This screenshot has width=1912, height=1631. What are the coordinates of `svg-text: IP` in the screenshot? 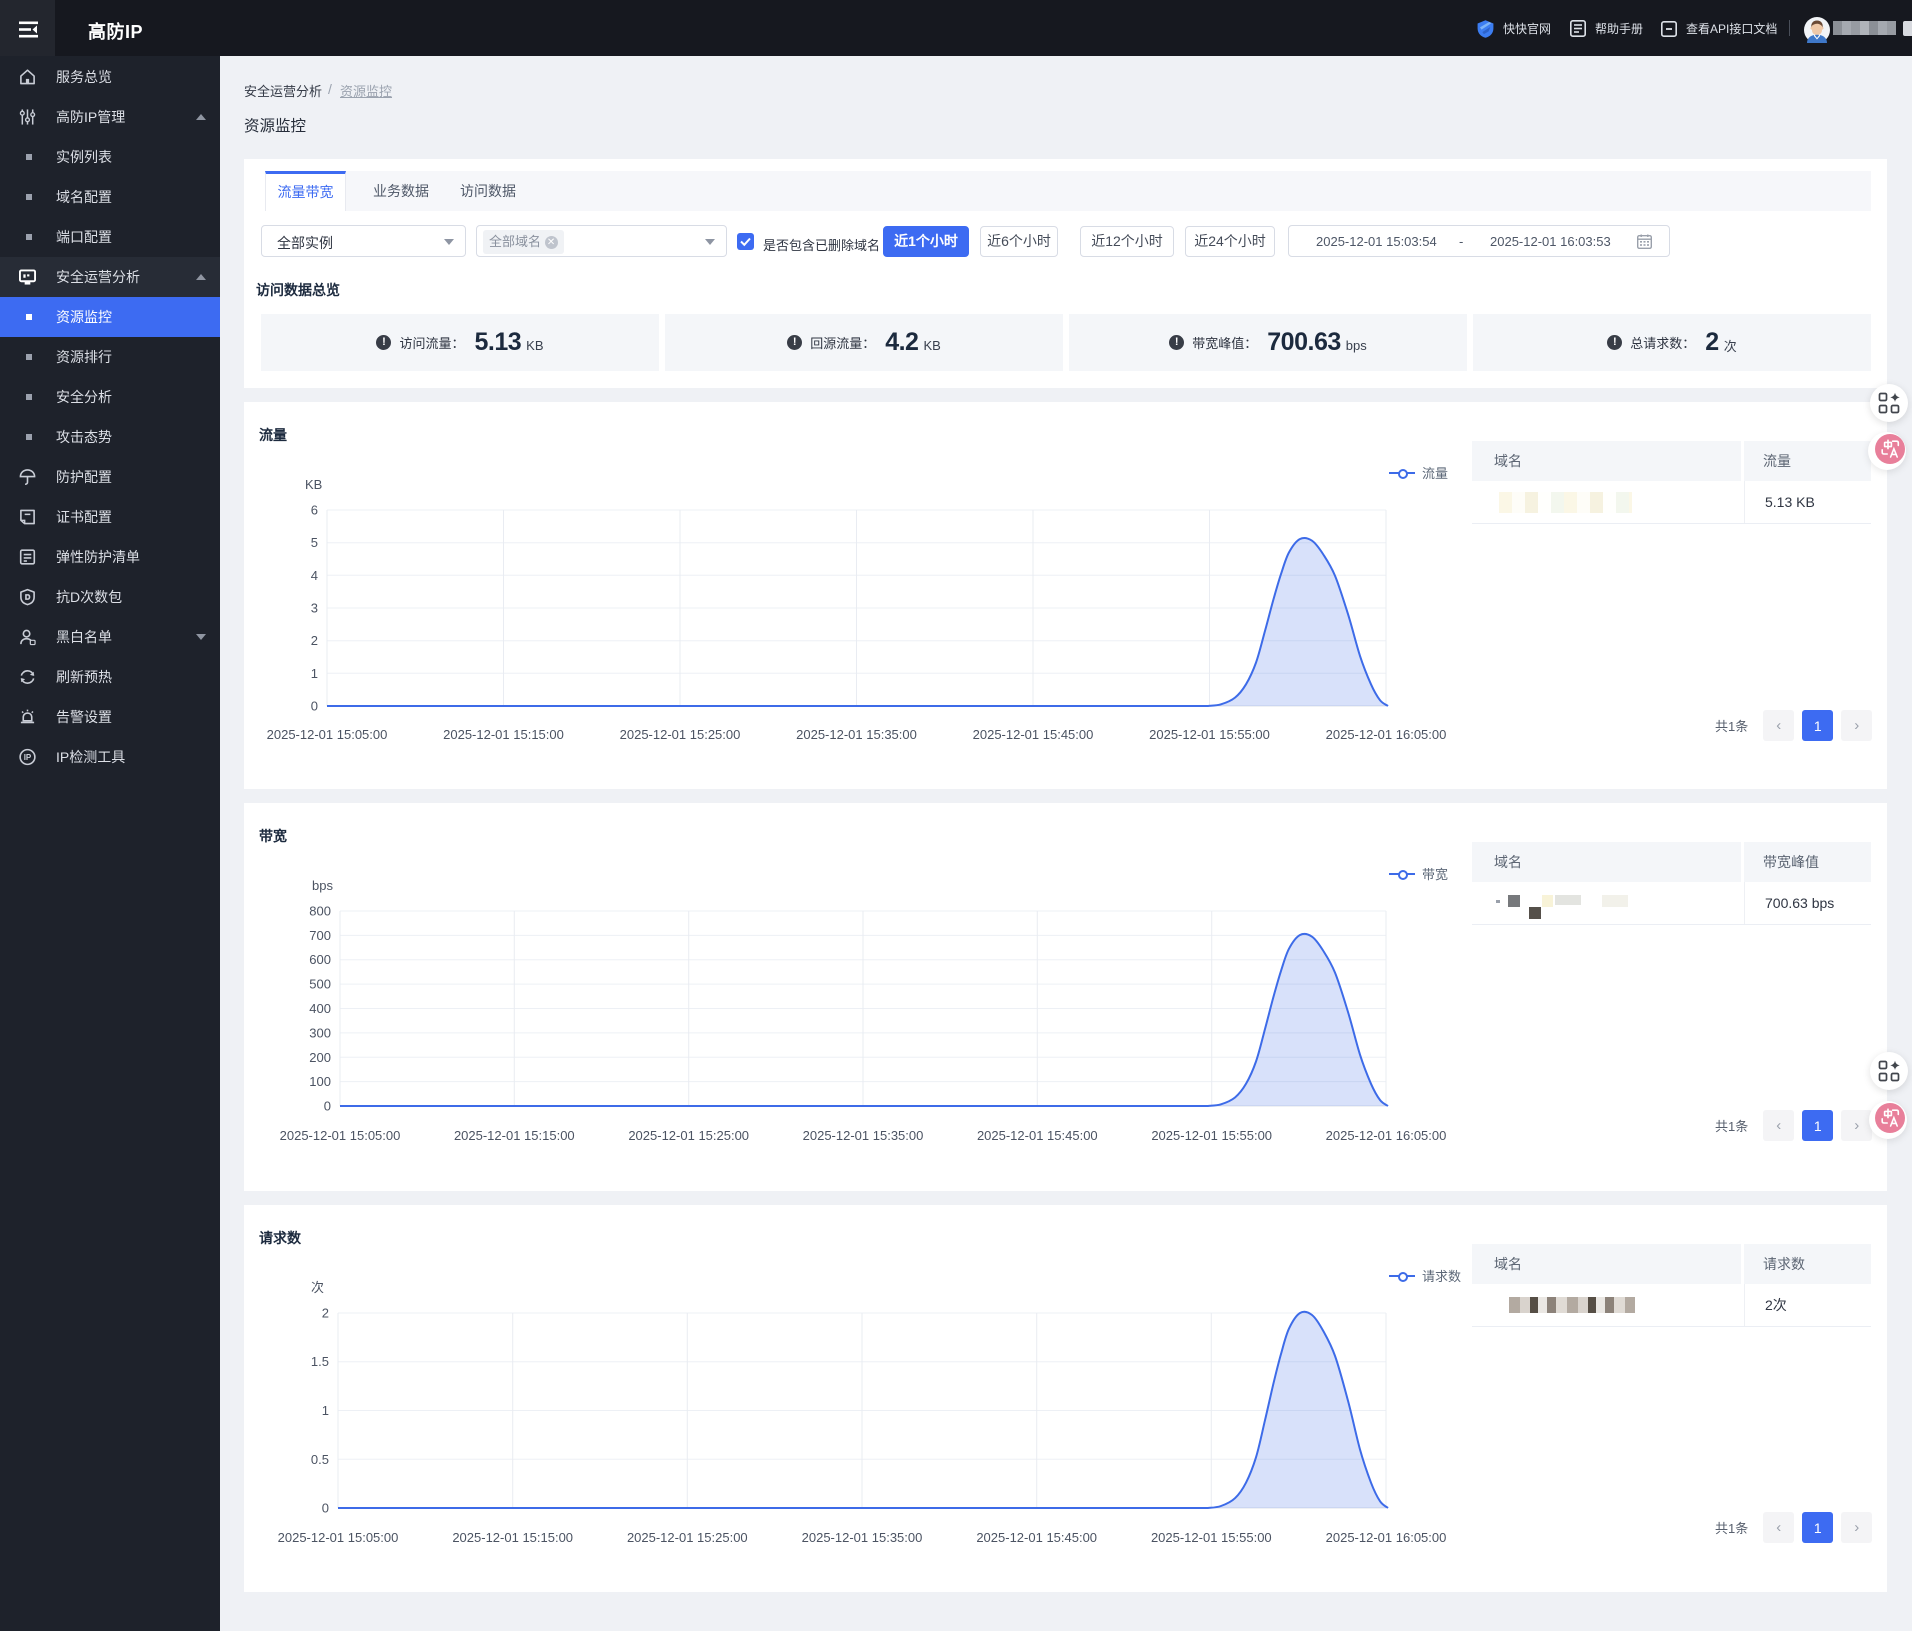 It's located at (28, 757).